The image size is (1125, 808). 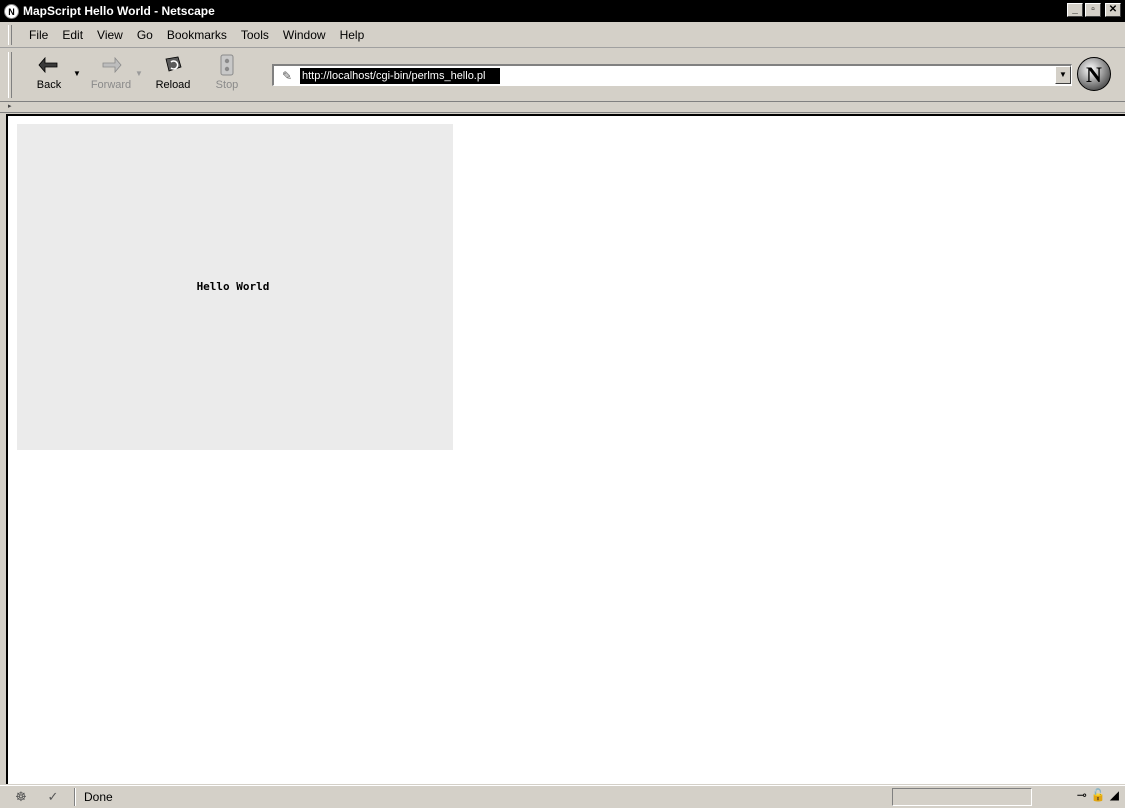 I want to click on minimize-button: _, so click(x=1075, y=10).